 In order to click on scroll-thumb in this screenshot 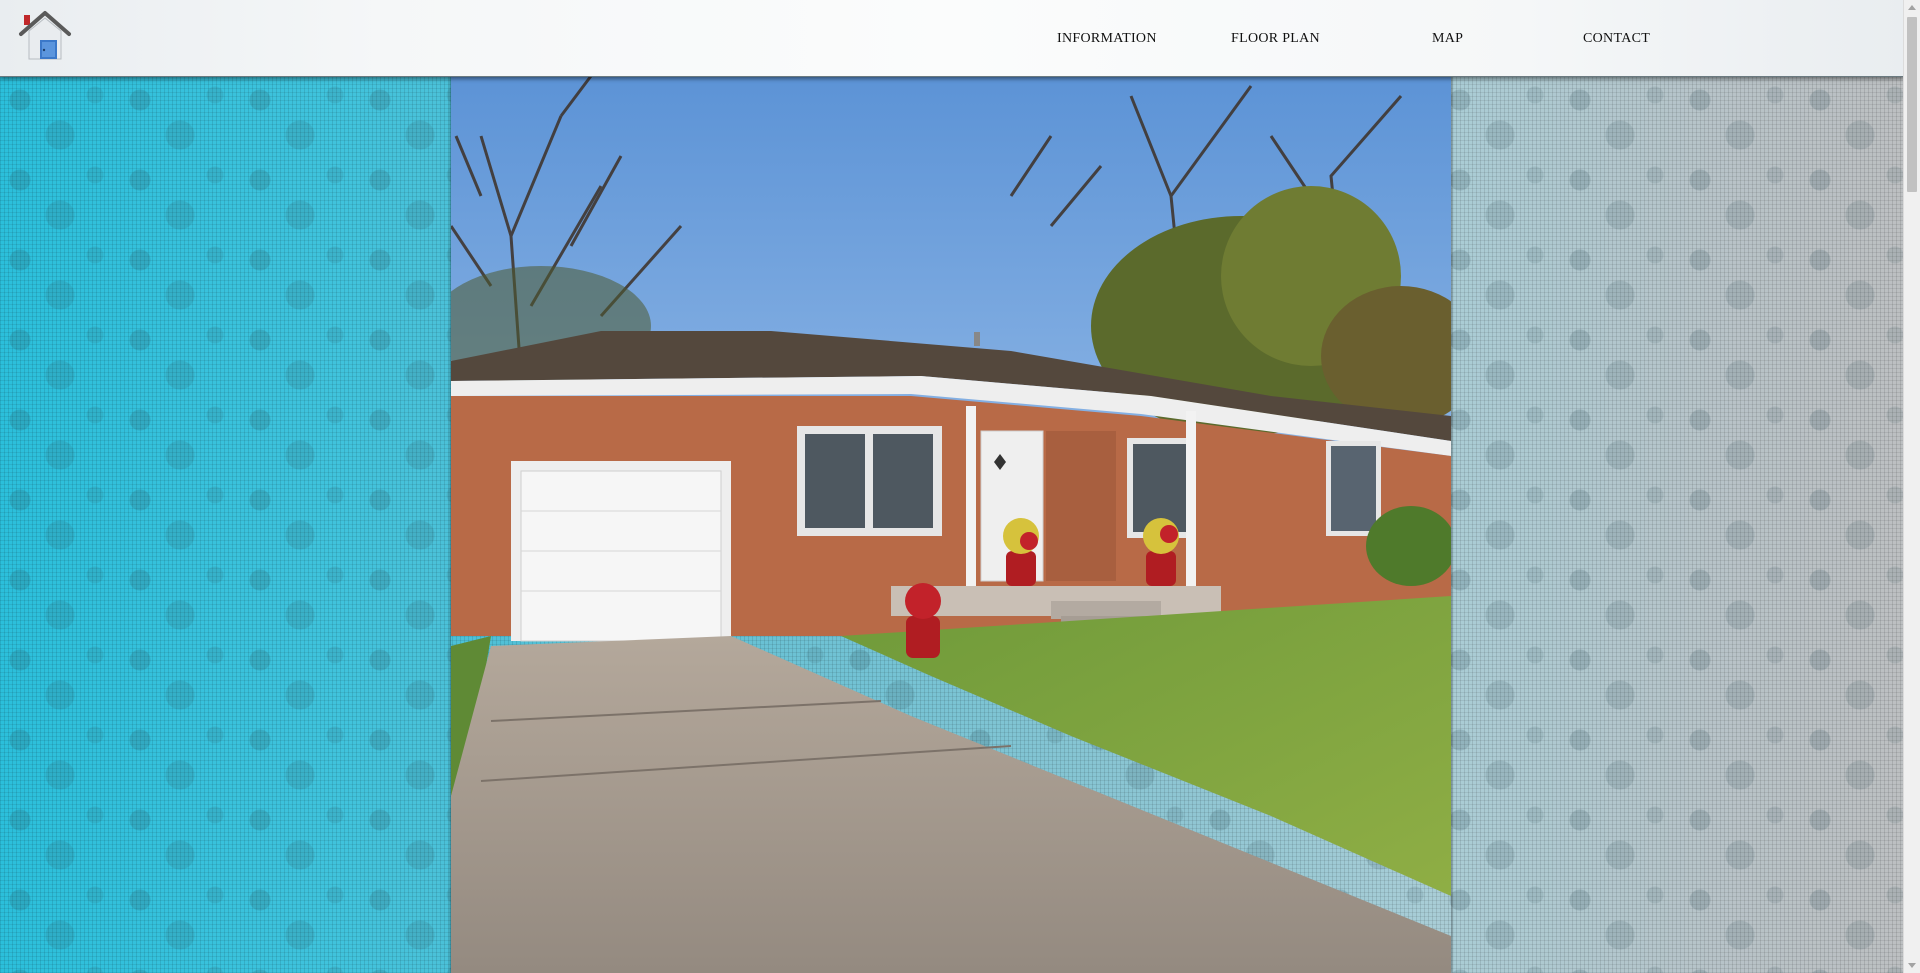, I will do `click(1912, 104)`.